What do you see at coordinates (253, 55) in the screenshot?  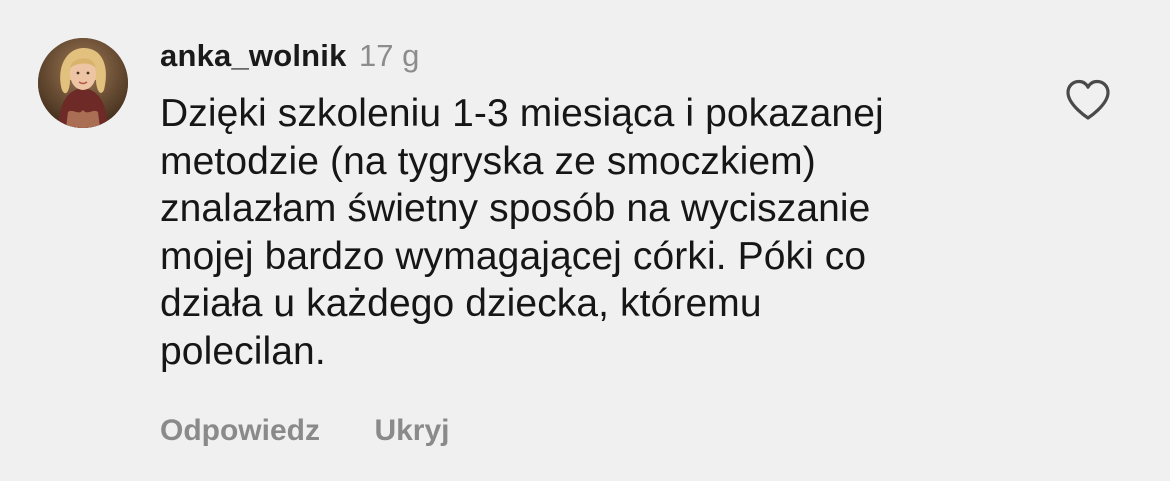 I see `username: anka_wolnik` at bounding box center [253, 55].